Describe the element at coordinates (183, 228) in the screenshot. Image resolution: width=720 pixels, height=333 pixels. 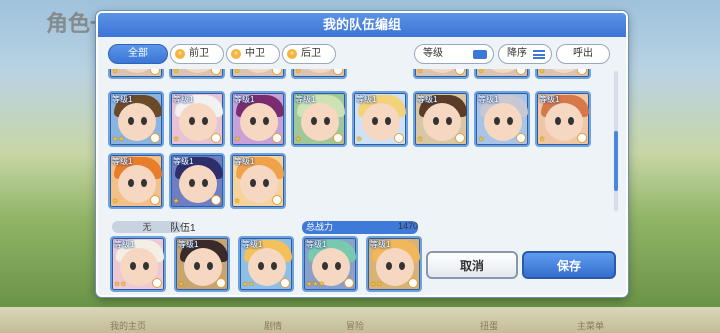
I see `party-name: 队伍1` at that location.